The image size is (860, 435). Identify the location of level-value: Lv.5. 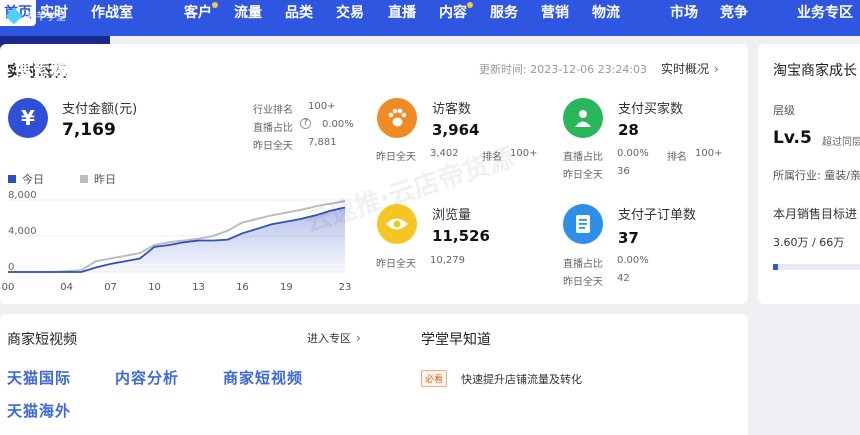
(792, 138).